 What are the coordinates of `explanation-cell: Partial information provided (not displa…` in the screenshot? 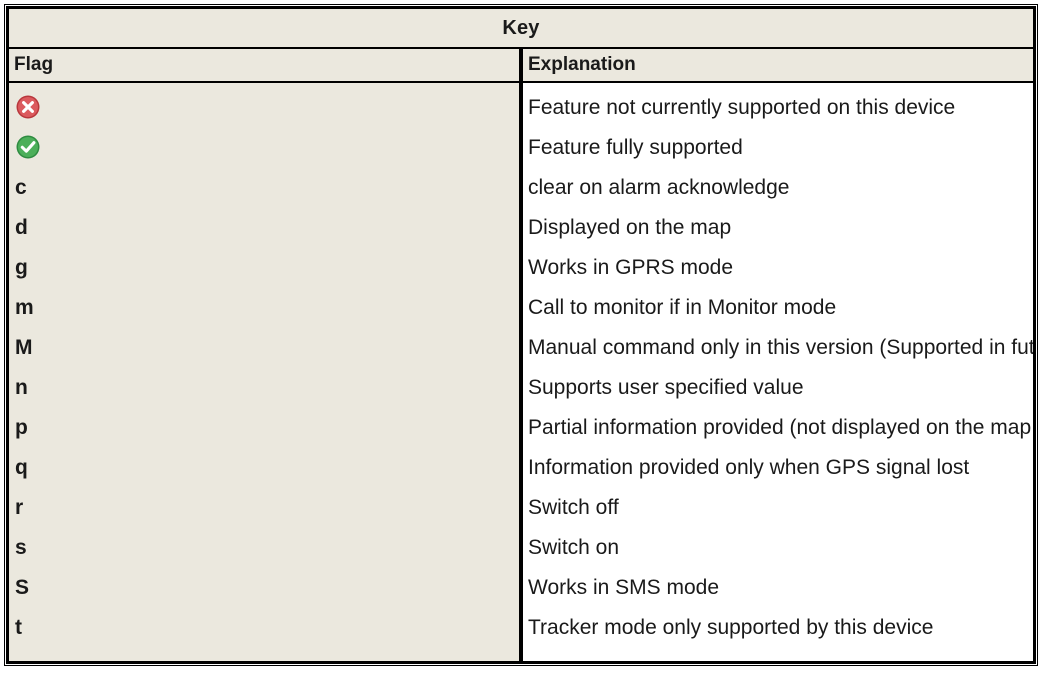 It's located at (780, 427).